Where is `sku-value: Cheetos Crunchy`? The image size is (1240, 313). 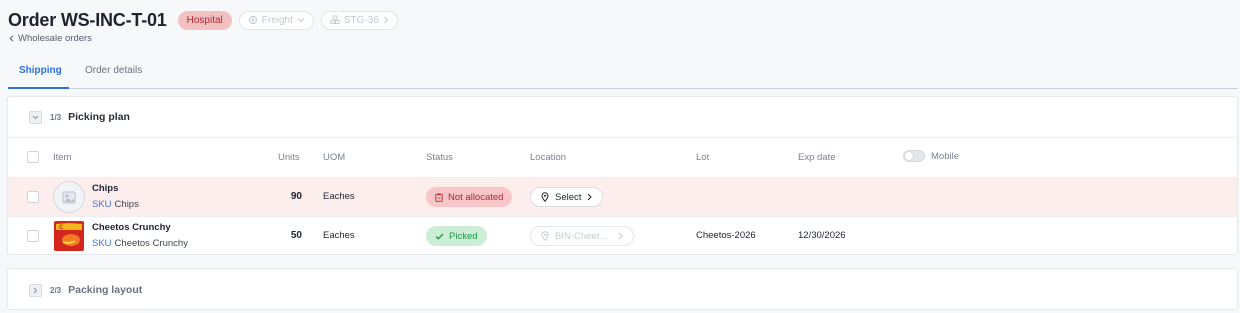 sku-value: Cheetos Crunchy is located at coordinates (151, 243).